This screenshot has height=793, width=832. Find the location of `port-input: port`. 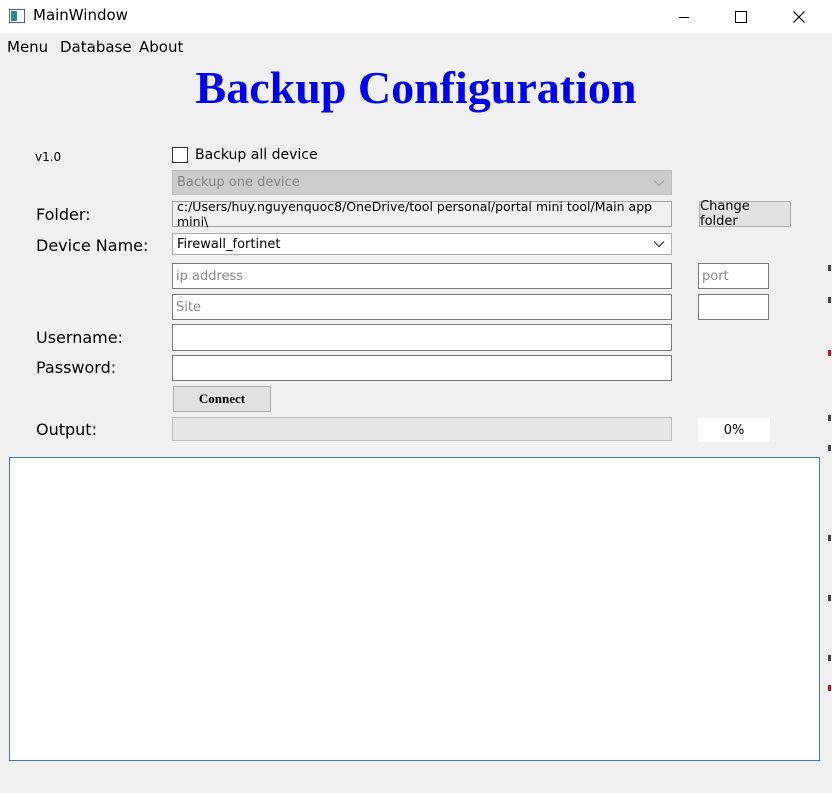

port-input: port is located at coordinates (733, 276).